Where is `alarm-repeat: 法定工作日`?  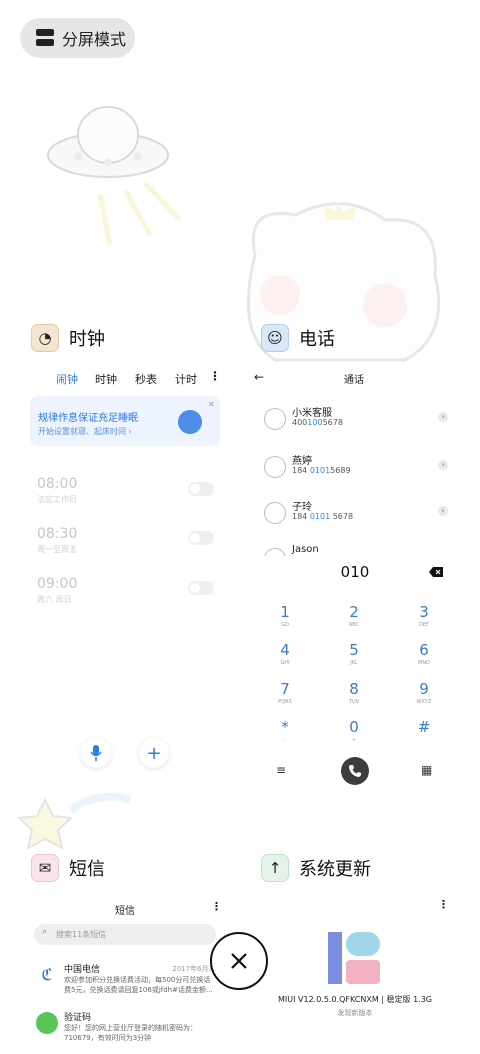
alarm-repeat: 法定工作日 is located at coordinates (57, 499).